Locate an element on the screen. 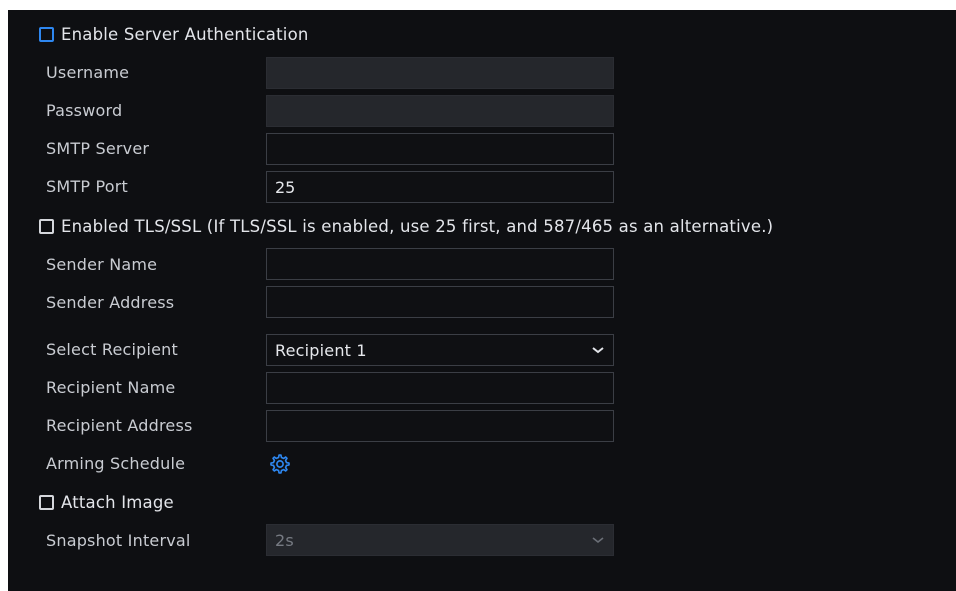 Image resolution: width=956 pixels, height=591 pixels. recipient-name-label: Recipient Name is located at coordinates (111, 387).